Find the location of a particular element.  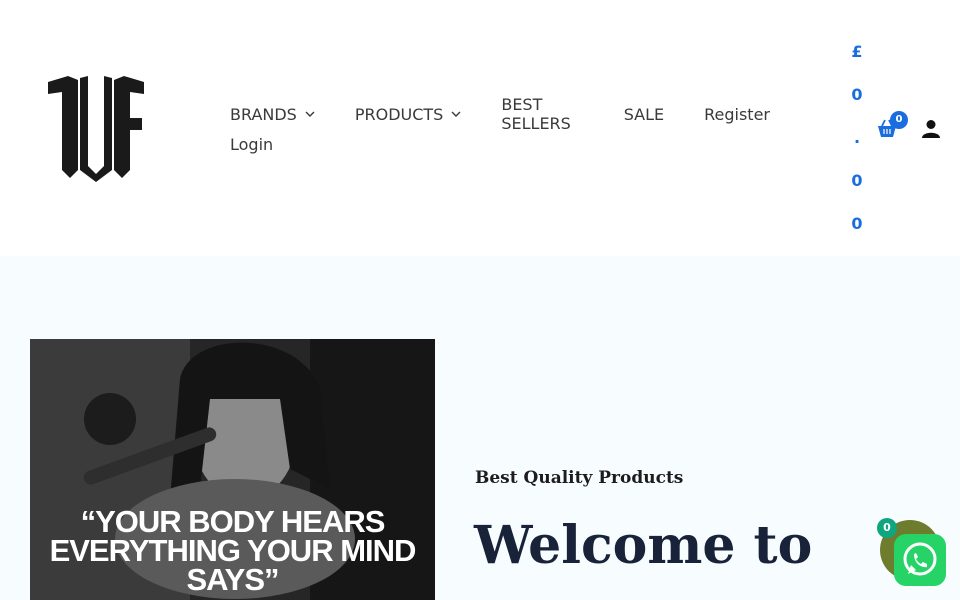

nav-item-sale: SALE is located at coordinates (644, 114).